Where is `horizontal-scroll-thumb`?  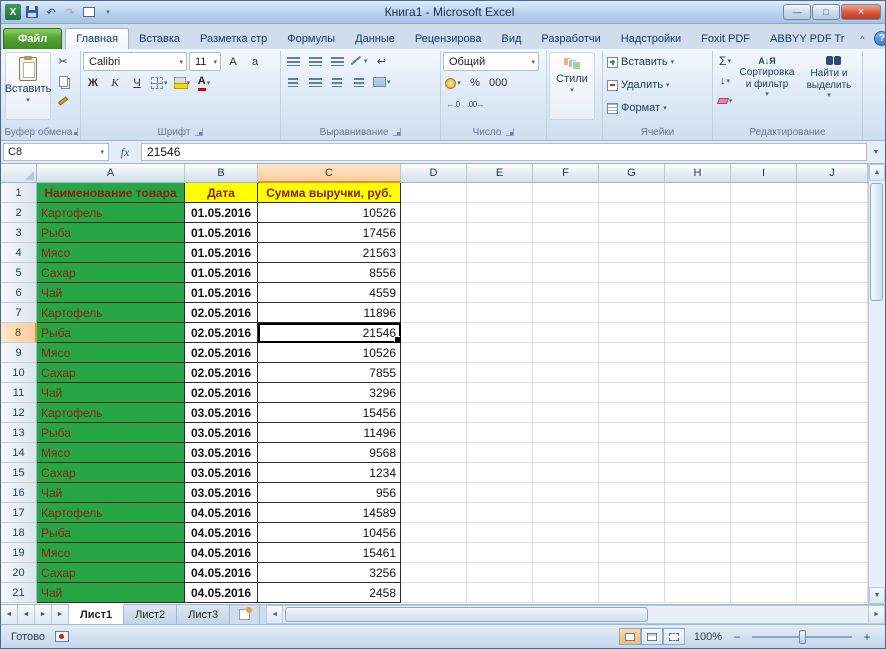 horizontal-scroll-thumb is located at coordinates (466, 614).